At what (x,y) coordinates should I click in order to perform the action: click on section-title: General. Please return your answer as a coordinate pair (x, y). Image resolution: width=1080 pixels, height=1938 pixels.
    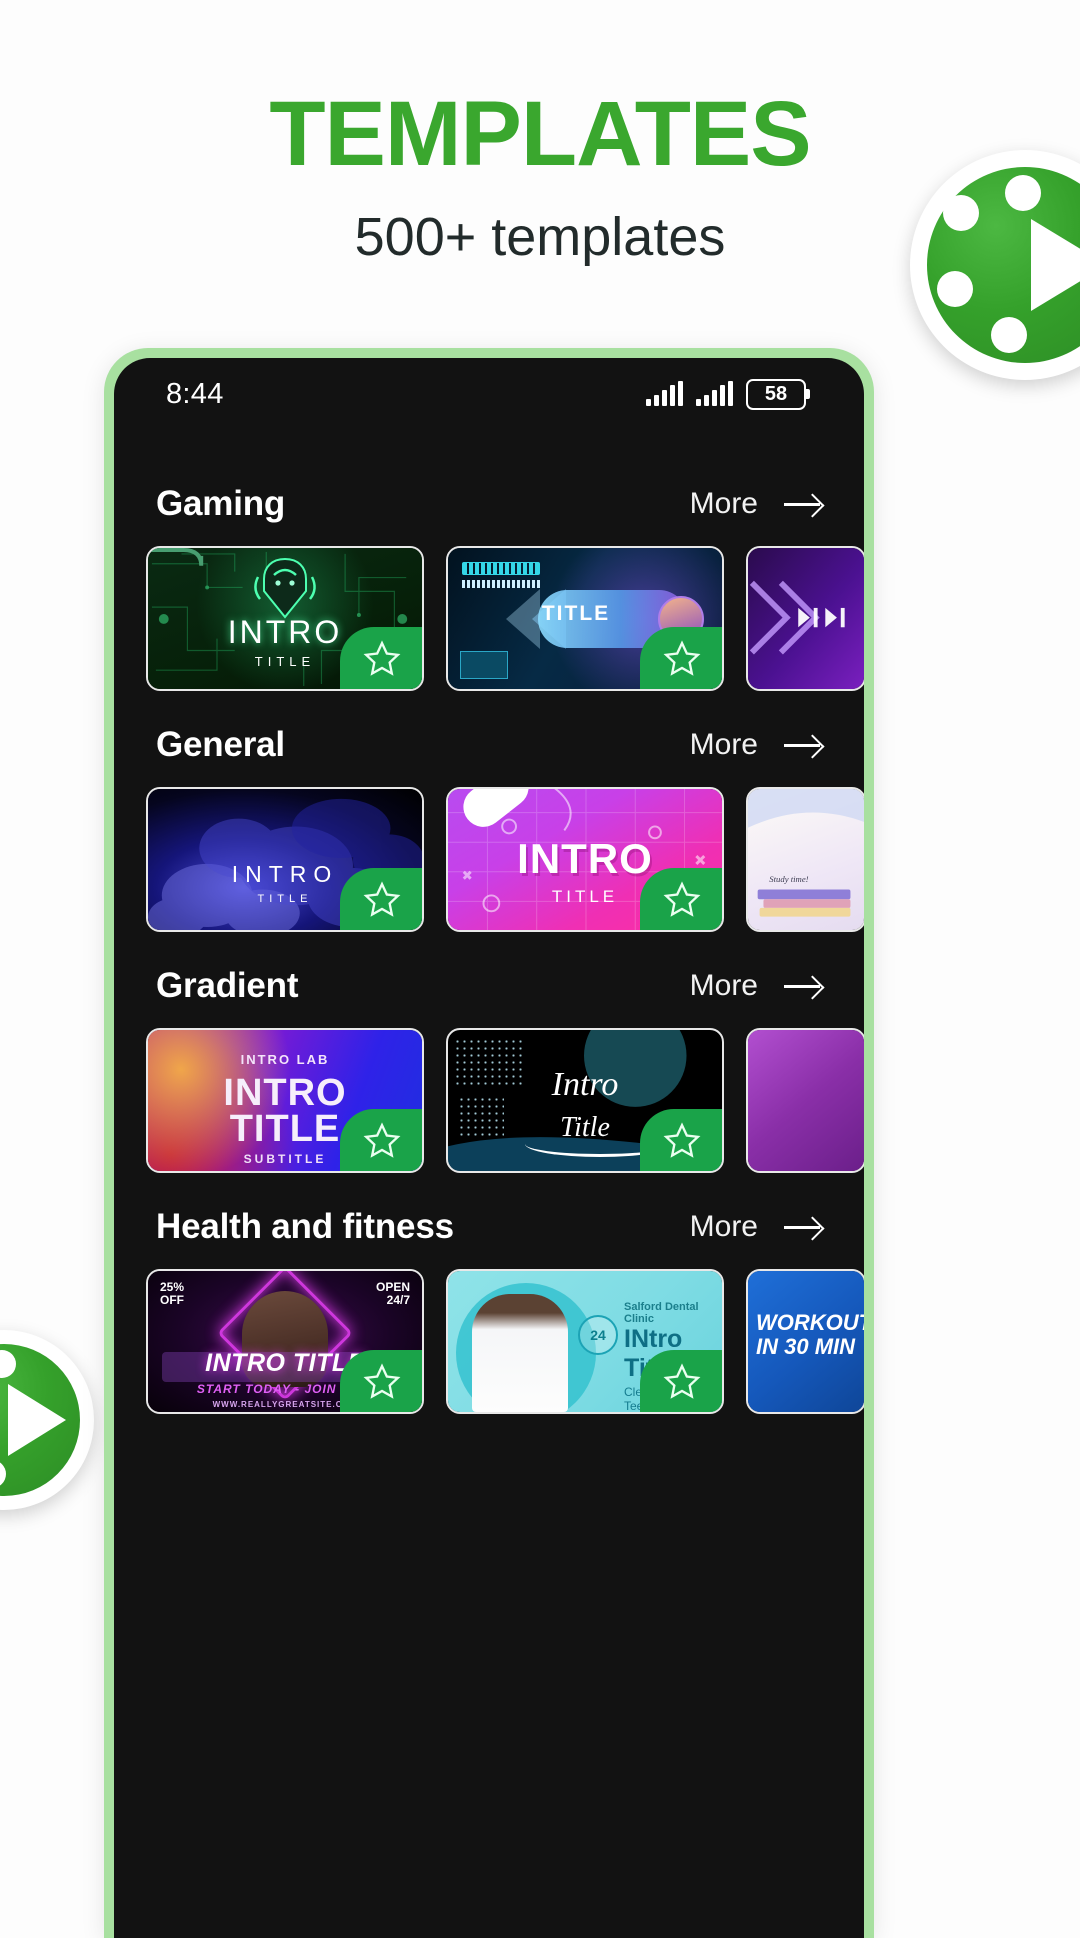
    Looking at the image, I should click on (220, 744).